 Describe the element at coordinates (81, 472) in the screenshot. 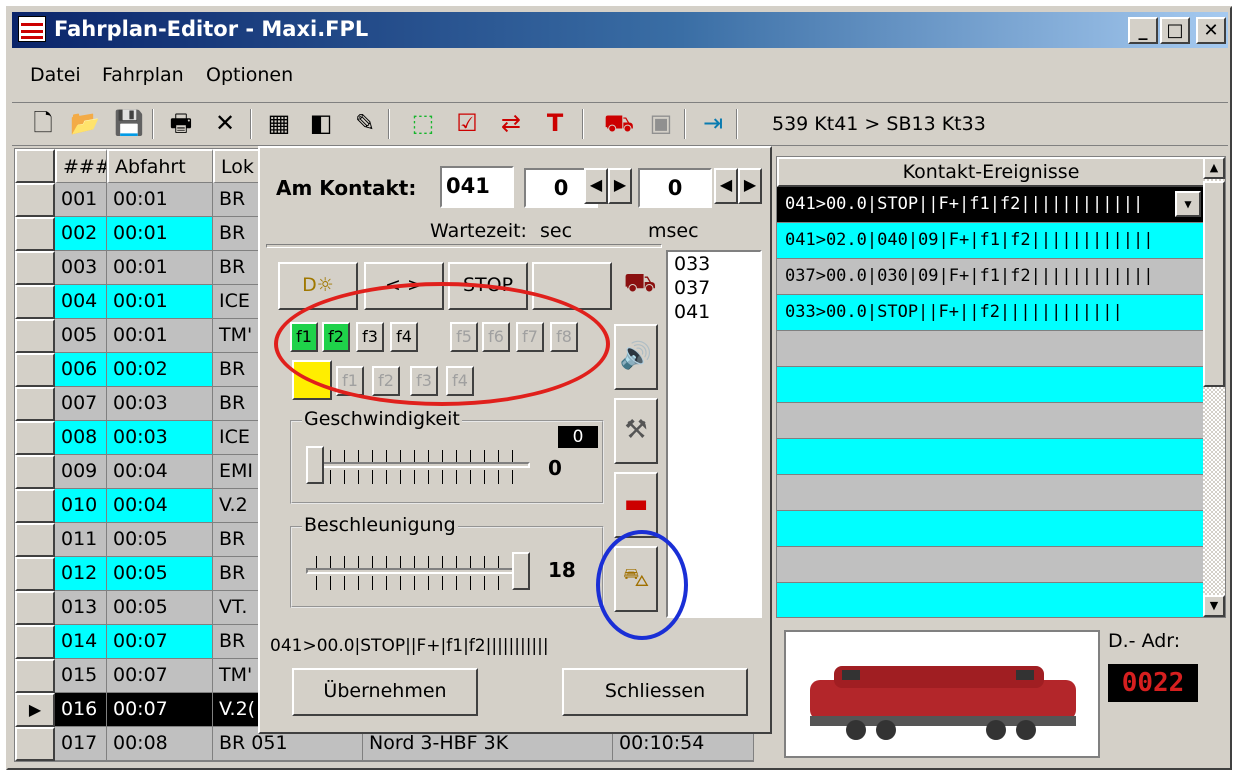

I see `cell-number: 009` at that location.